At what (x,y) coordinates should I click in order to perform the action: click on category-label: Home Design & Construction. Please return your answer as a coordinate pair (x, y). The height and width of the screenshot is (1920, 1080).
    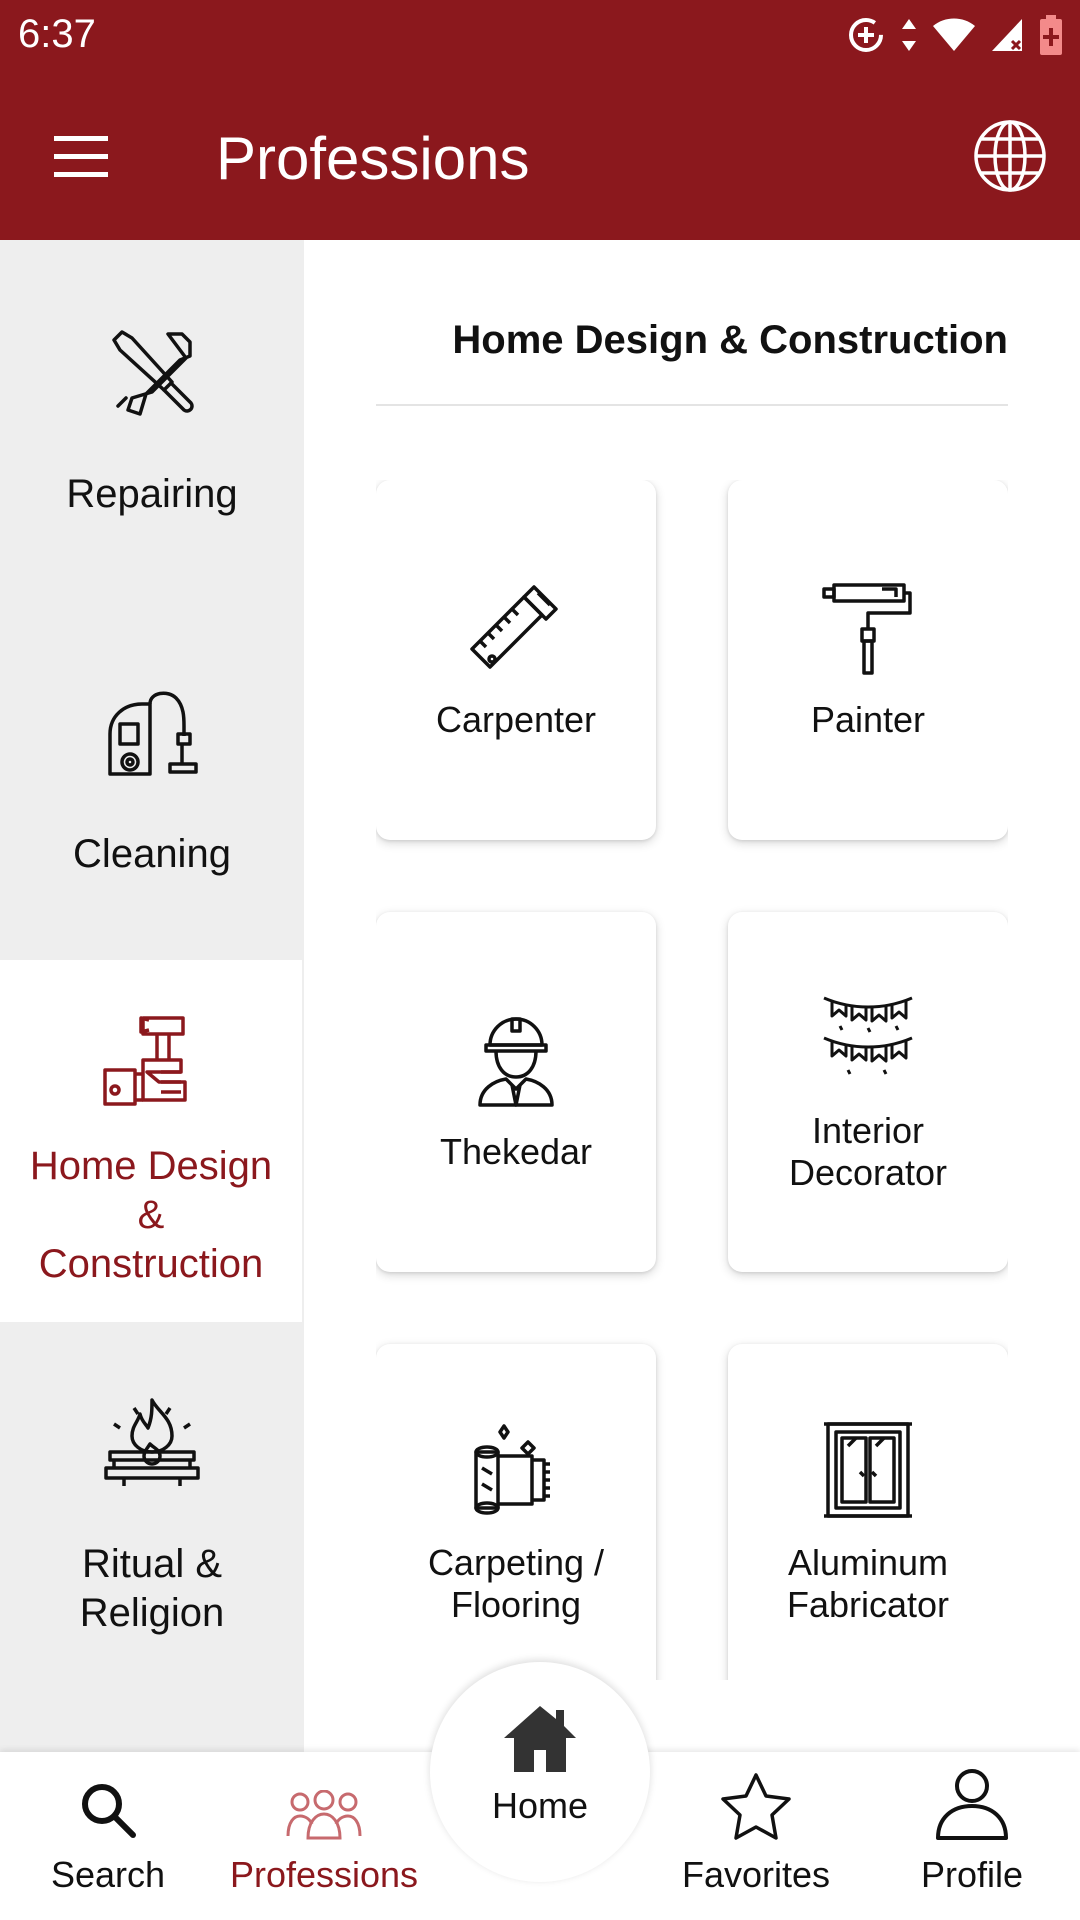
    Looking at the image, I should click on (151, 1215).